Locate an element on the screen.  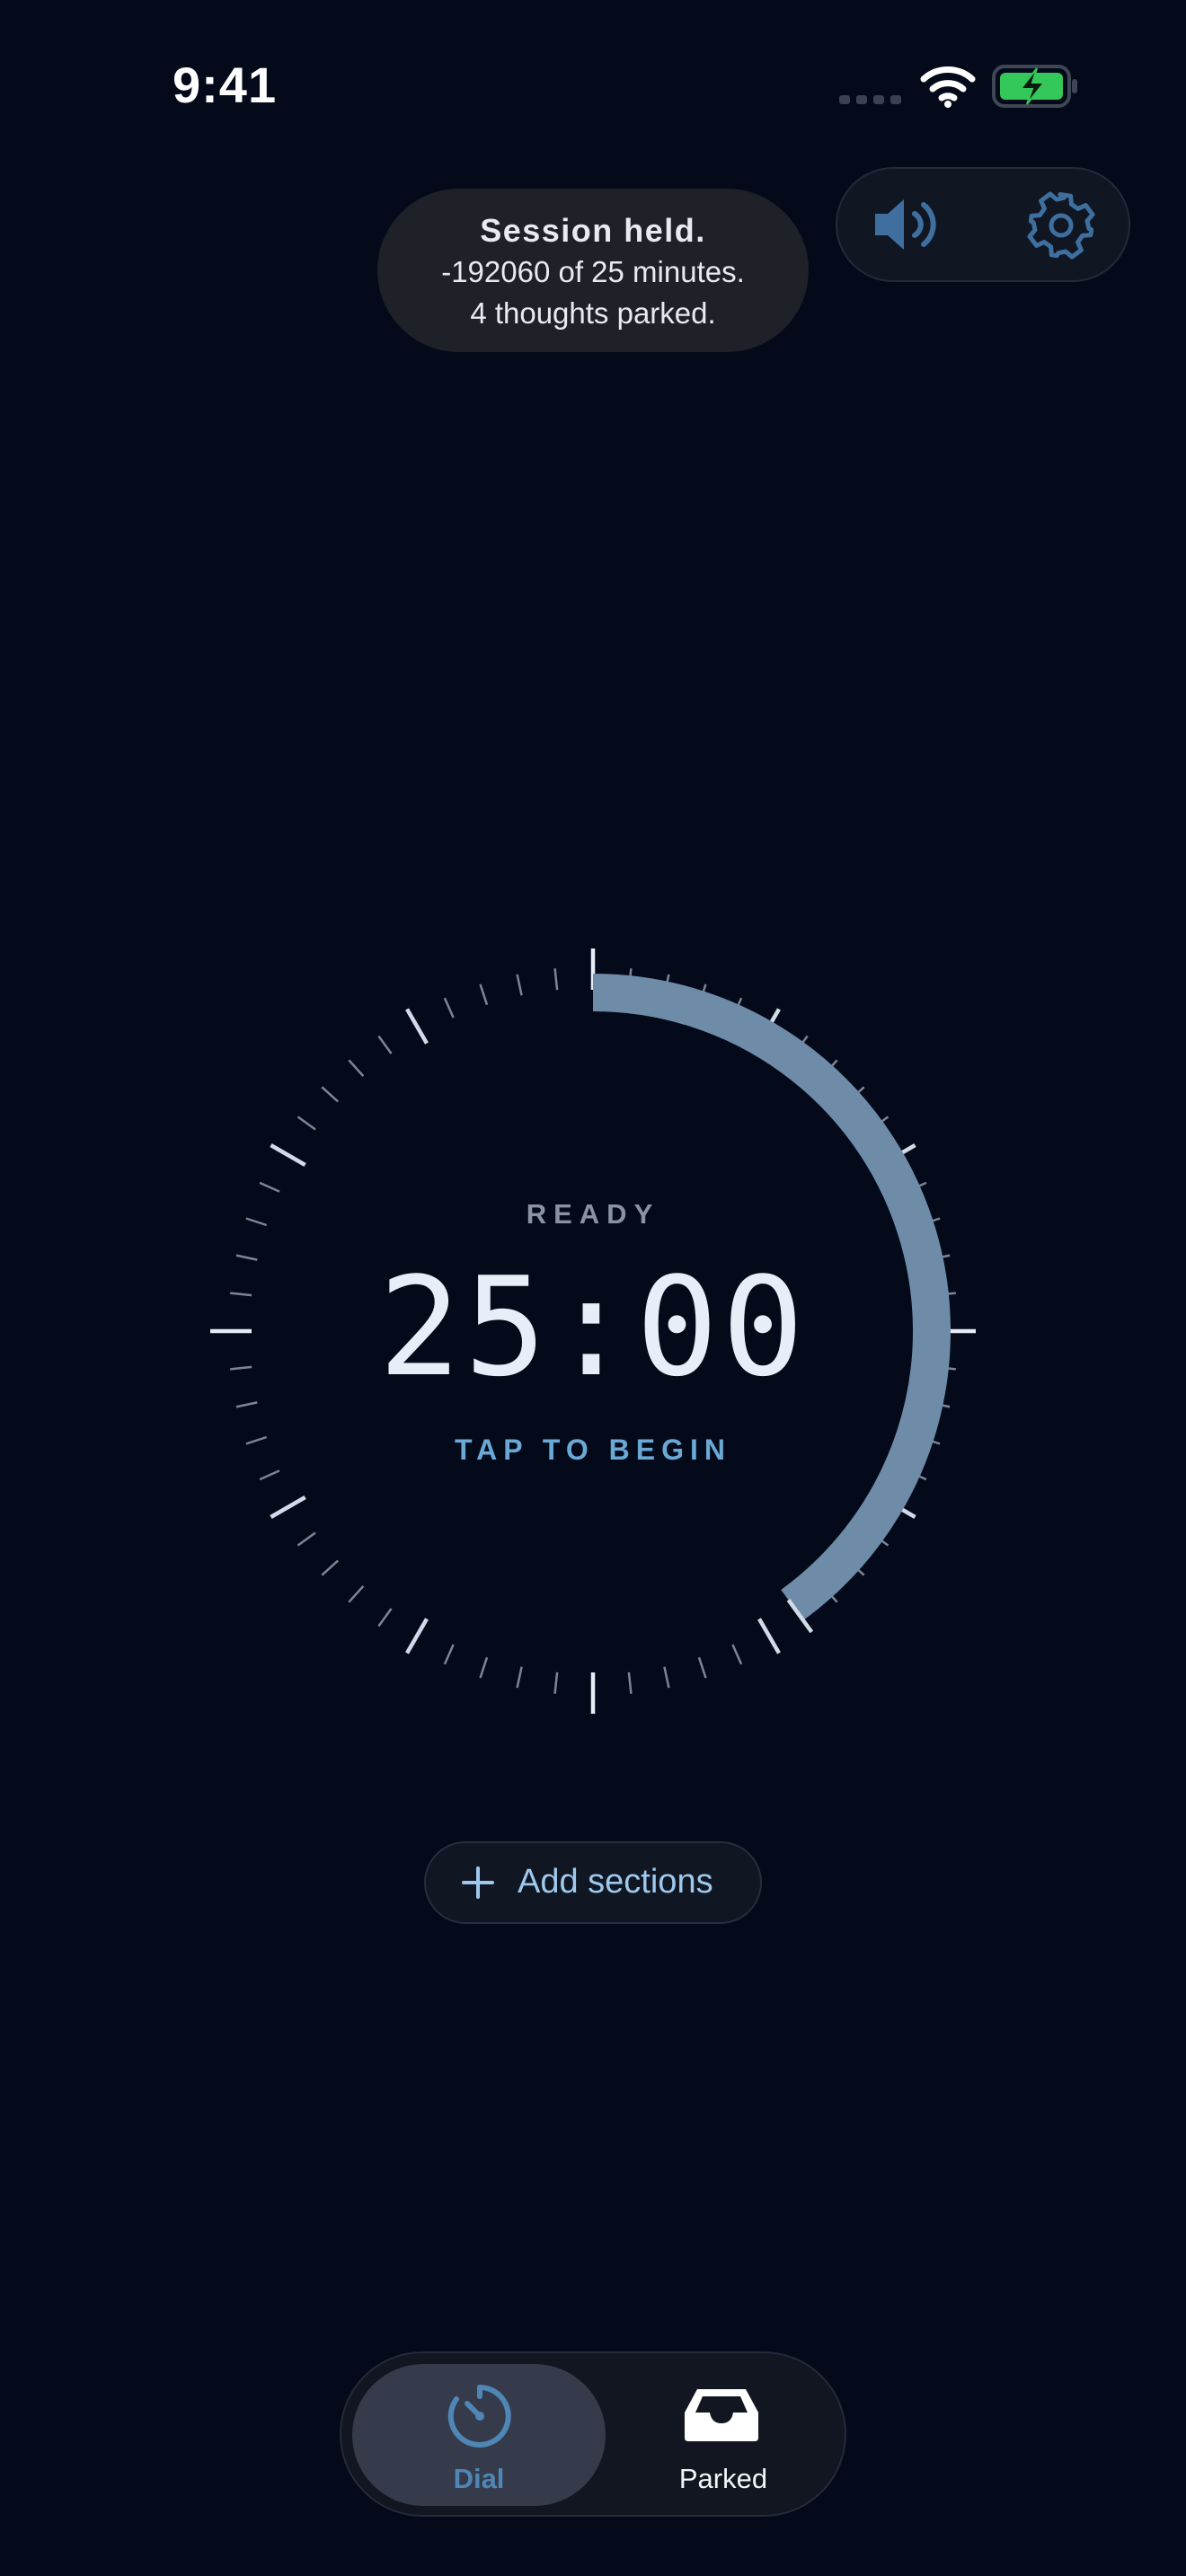
battery-charging-icon is located at coordinates (1034, 86).